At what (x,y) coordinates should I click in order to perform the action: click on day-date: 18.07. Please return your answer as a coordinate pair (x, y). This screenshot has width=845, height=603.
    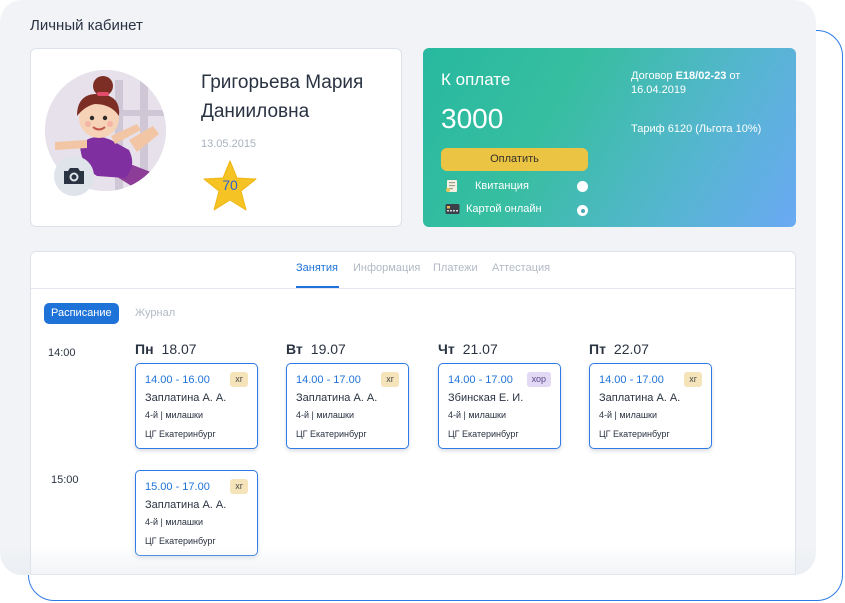
    Looking at the image, I should click on (179, 349).